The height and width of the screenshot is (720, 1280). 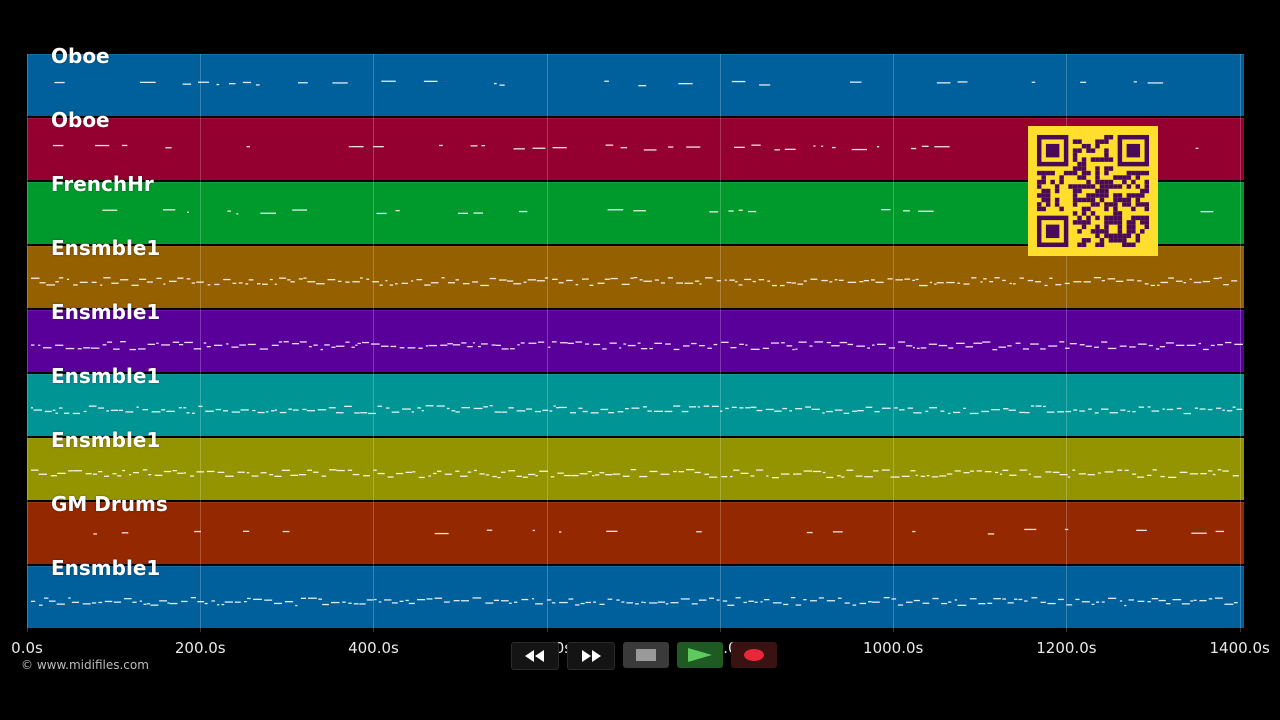 I want to click on transport-controls, so click(x=644, y=656).